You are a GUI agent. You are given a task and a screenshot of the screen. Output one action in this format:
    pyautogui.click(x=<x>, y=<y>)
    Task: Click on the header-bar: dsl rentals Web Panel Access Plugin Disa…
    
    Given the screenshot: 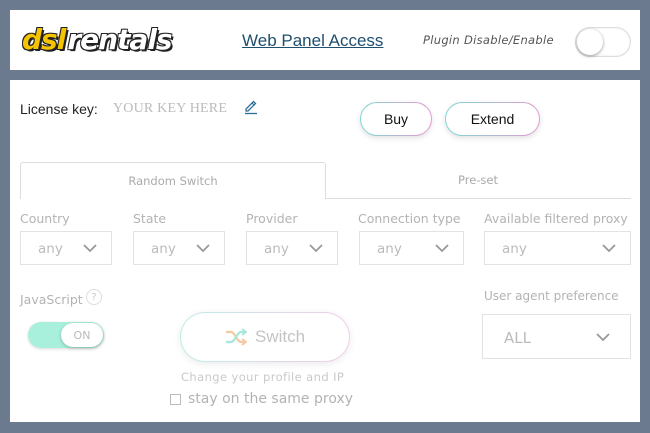 What is the action you would take?
    pyautogui.click(x=325, y=40)
    